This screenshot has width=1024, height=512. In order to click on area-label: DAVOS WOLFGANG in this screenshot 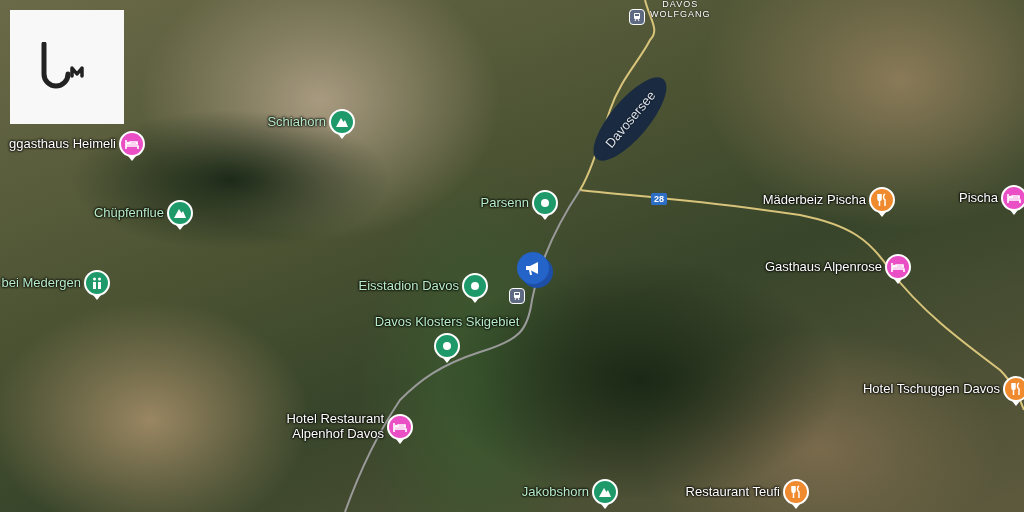, I will do `click(680, 10)`.